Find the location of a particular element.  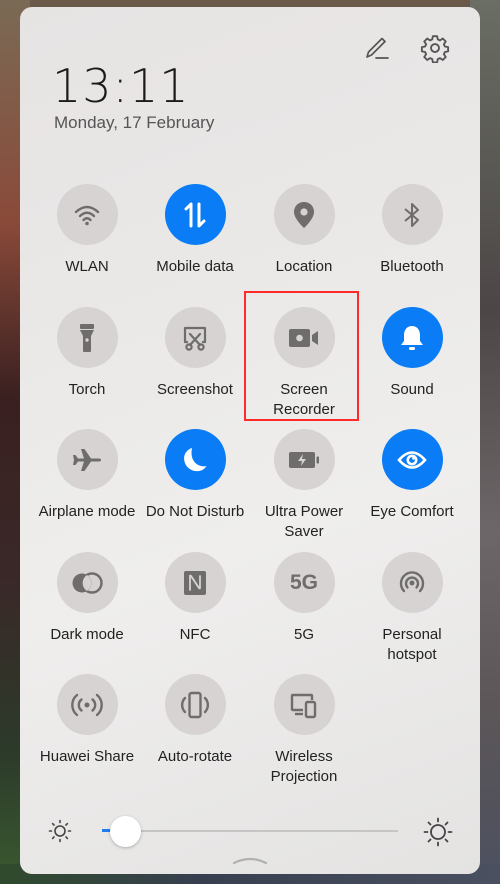

tile-label: WLAN is located at coordinates (87, 266).